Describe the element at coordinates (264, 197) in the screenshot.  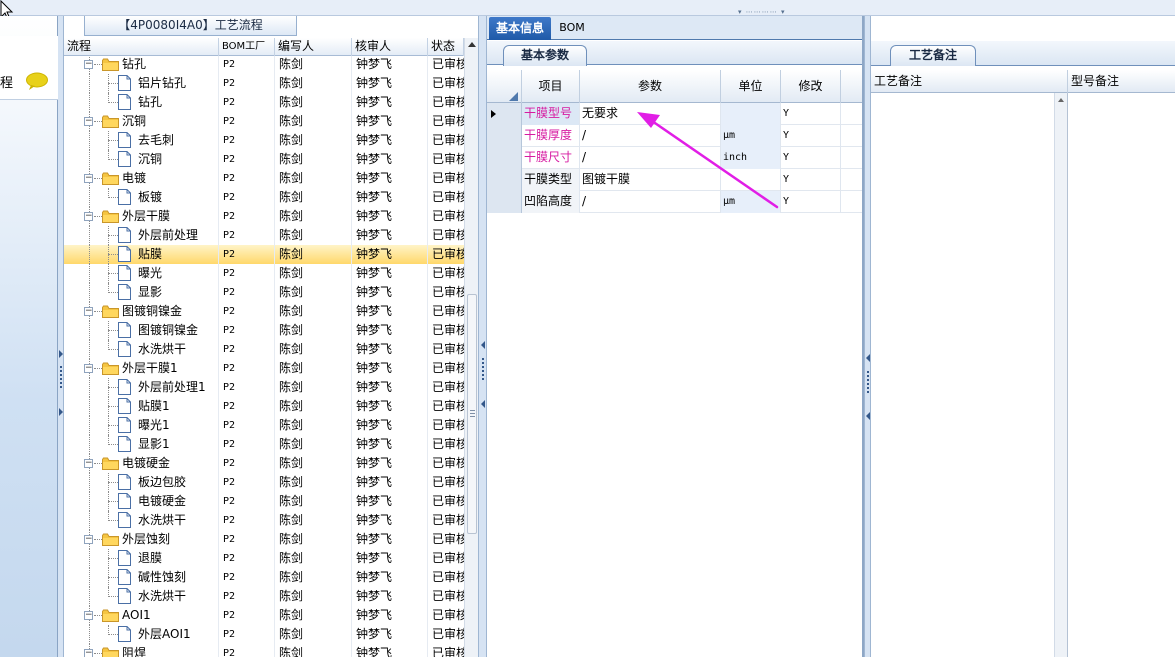
I see `tree-row: 板镀 P2 陈剑 钟梦飞 已审核` at that location.